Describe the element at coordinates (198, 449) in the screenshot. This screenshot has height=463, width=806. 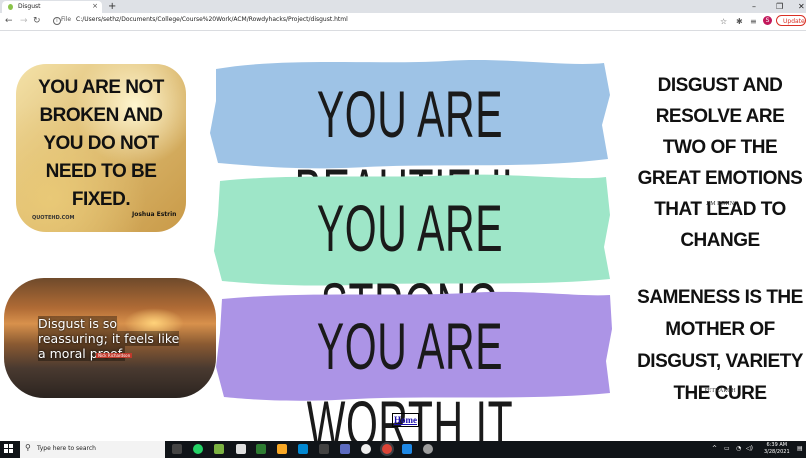
I see `whatsapp-icon` at that location.